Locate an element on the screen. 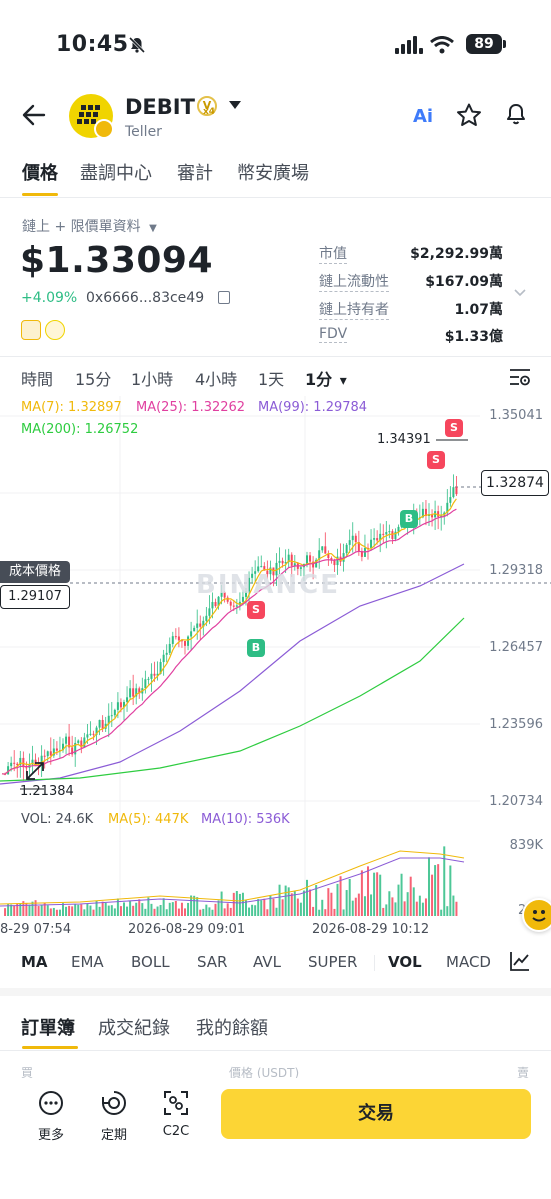 This screenshot has width=551, height=1199. back-arrow-icon is located at coordinates (34, 115).